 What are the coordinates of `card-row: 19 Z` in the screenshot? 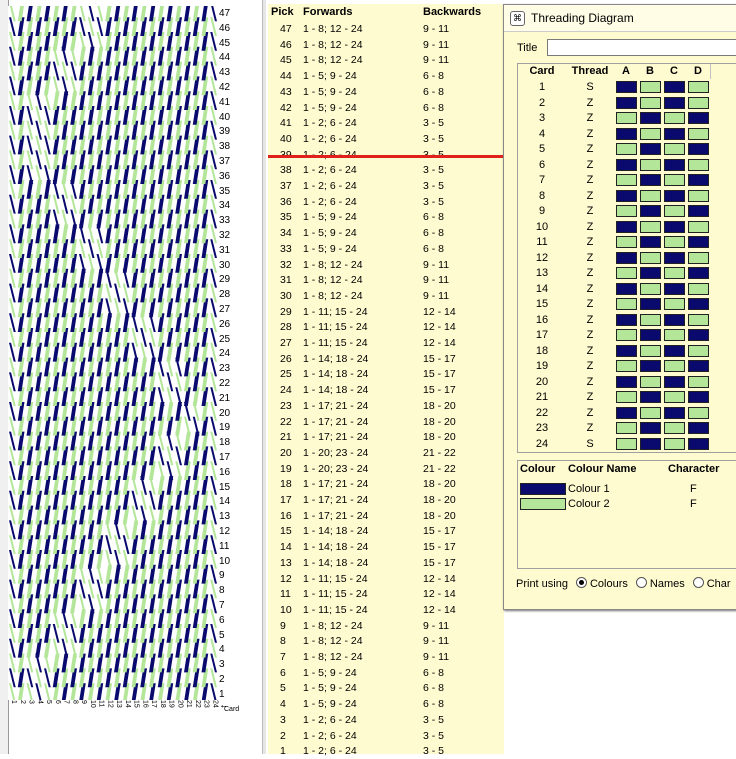 It's located at (627, 366).